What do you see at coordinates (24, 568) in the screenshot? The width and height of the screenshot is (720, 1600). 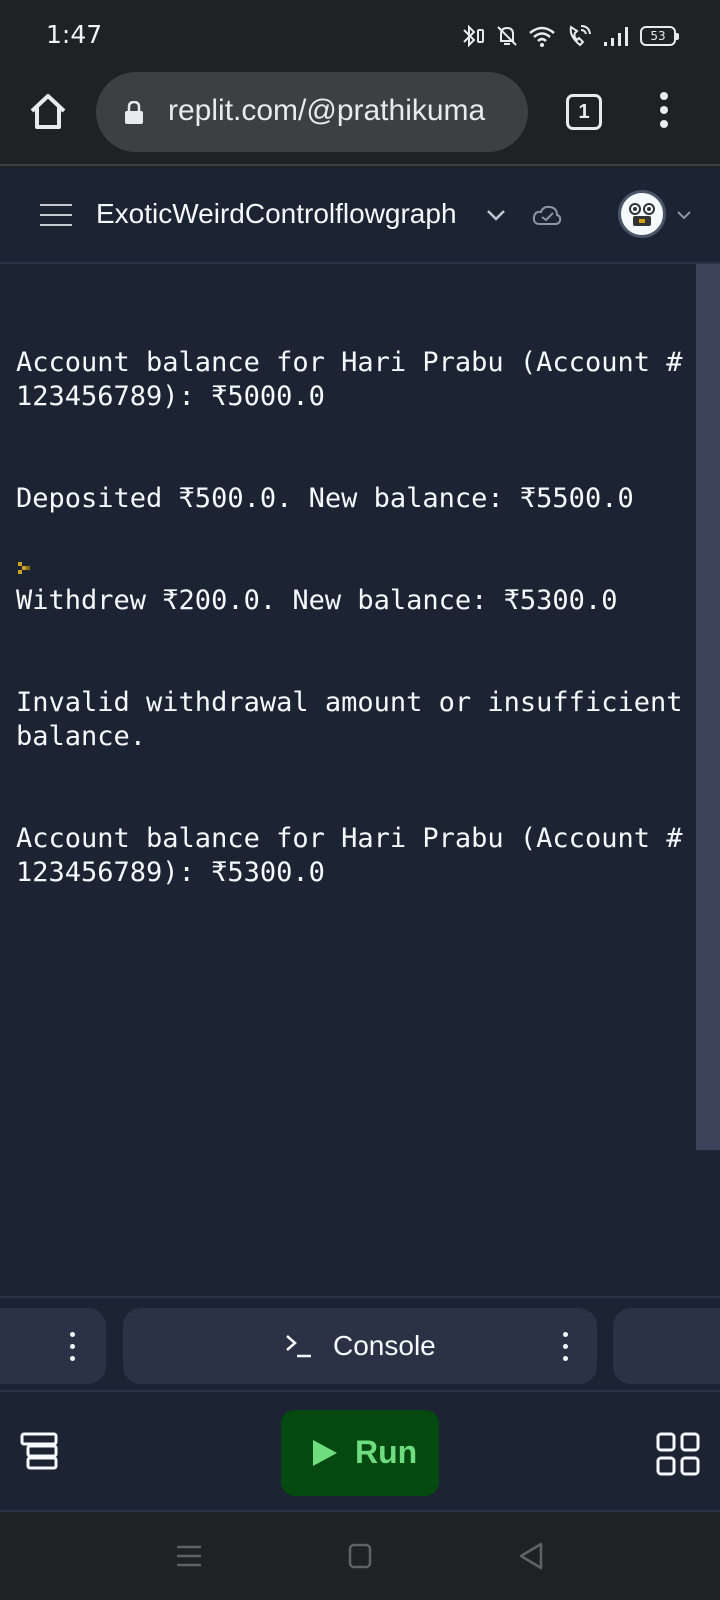 I see `prompt-icon` at bounding box center [24, 568].